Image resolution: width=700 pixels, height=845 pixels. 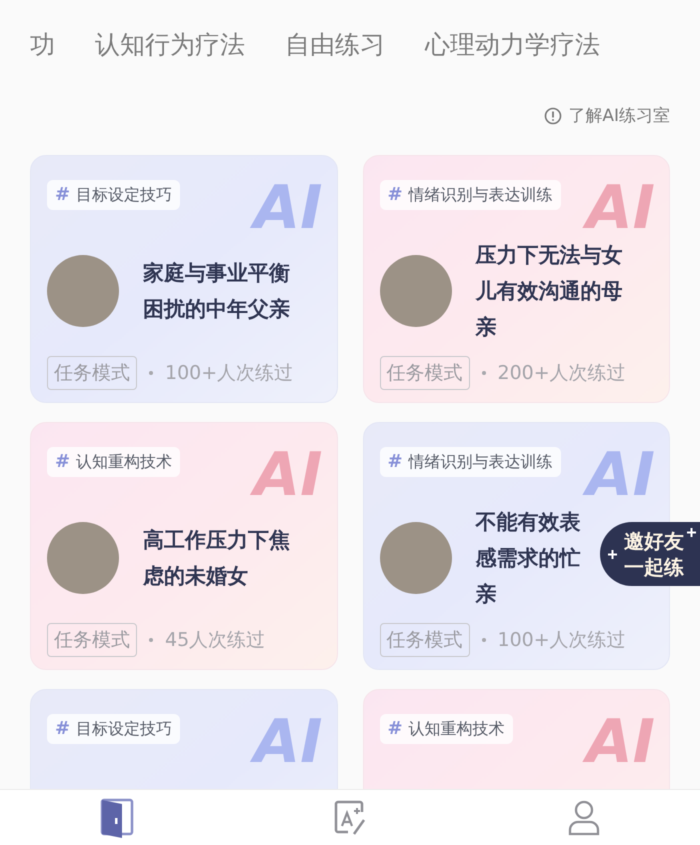 What do you see at coordinates (619, 116) in the screenshot?
I see `about-label: 了解AI练习室` at bounding box center [619, 116].